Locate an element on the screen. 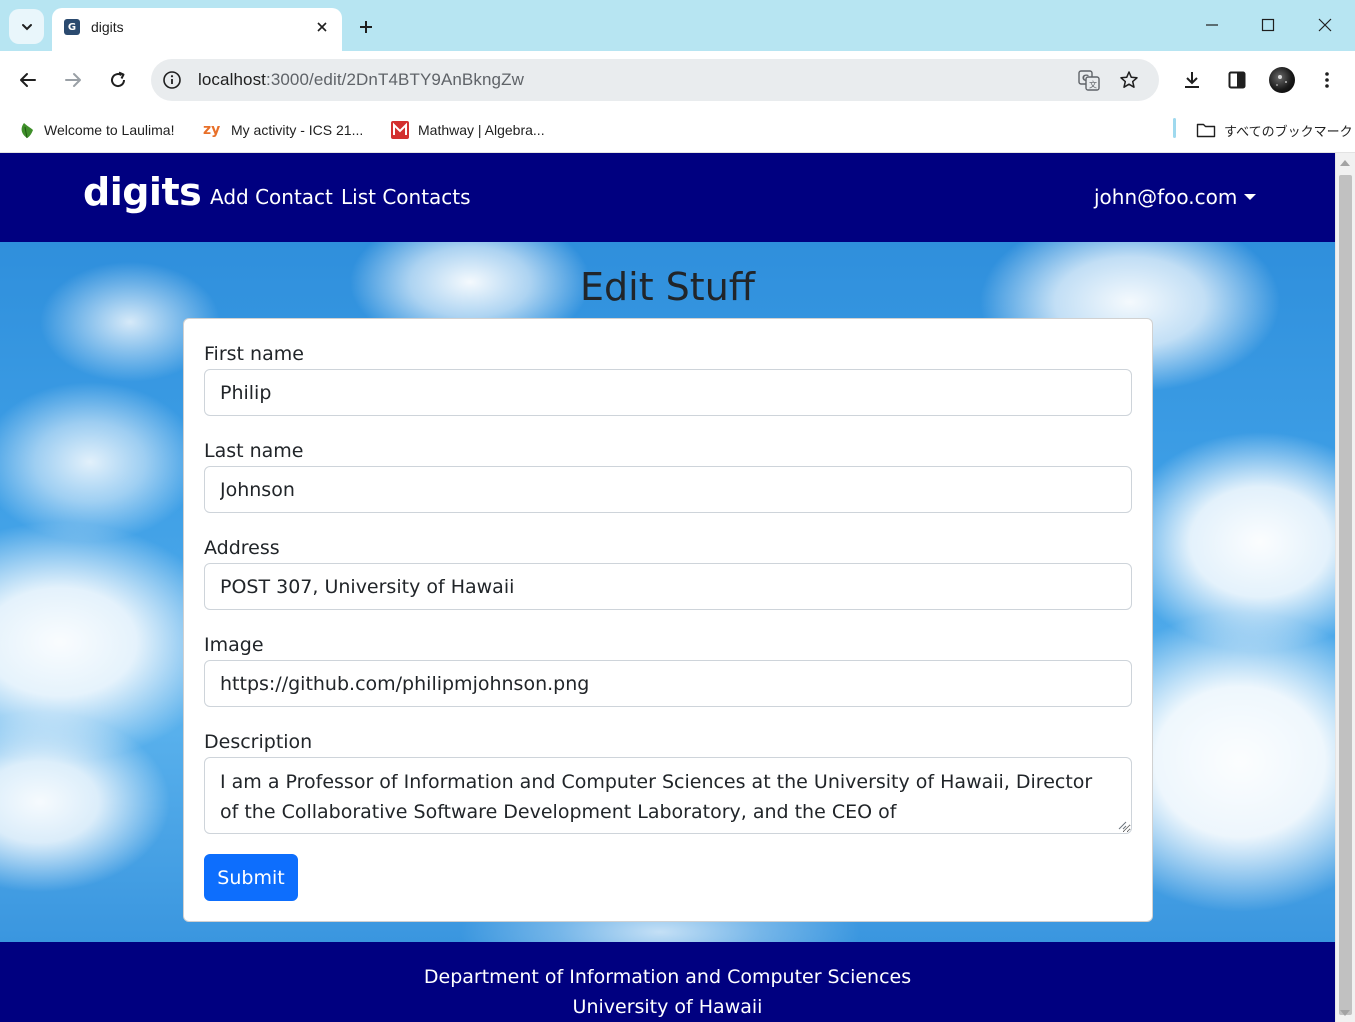  maximize-button is located at coordinates (1268, 25).